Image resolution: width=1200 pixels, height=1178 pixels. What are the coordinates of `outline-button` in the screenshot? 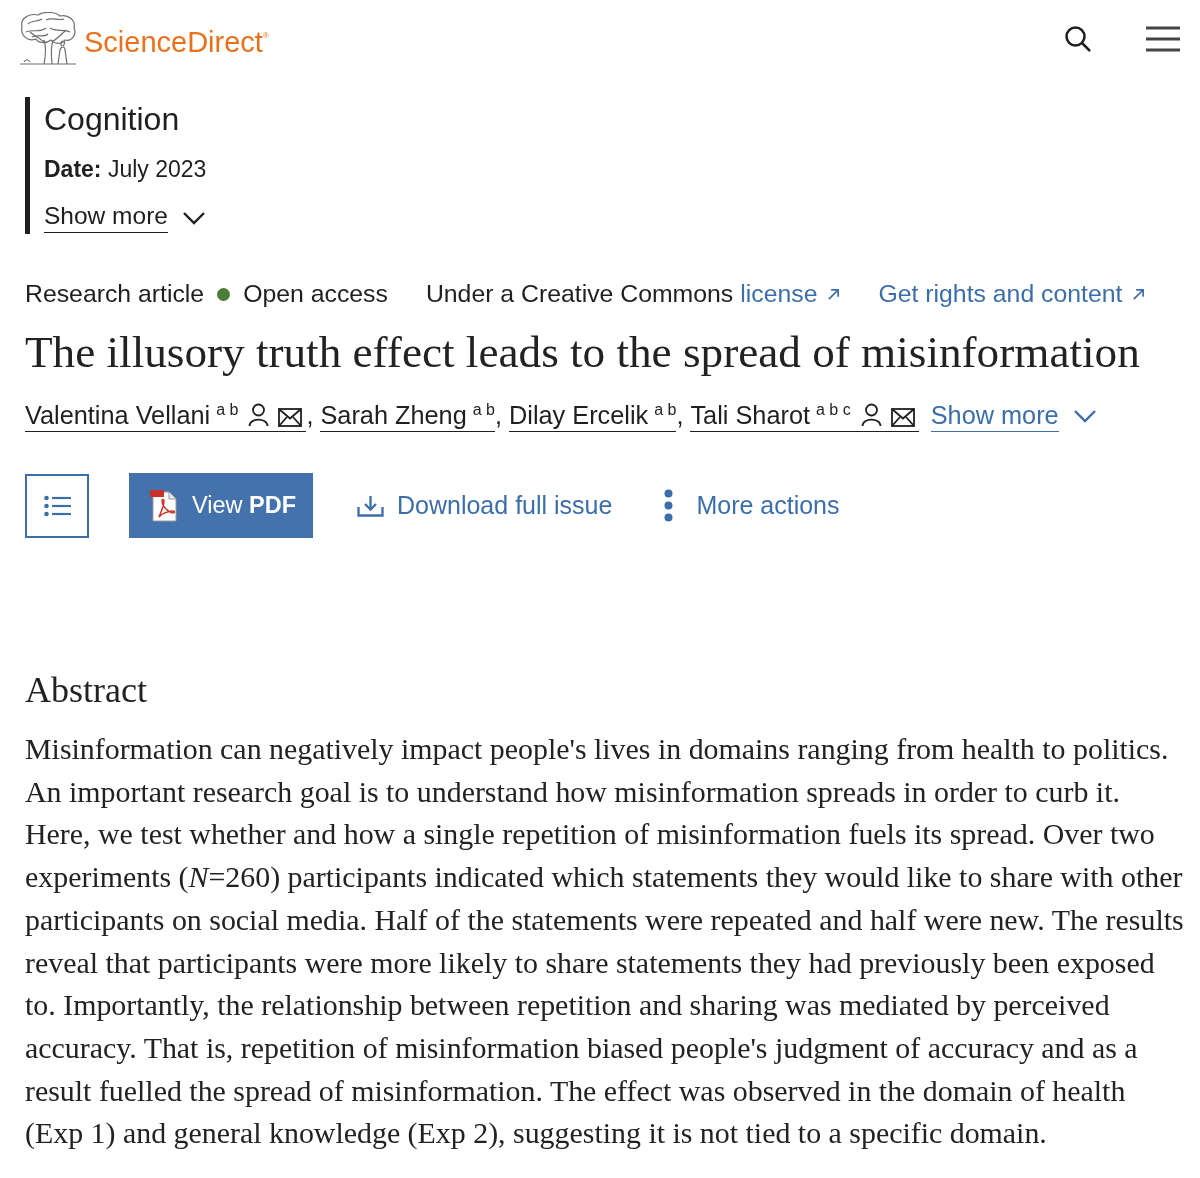 It's located at (57, 505).